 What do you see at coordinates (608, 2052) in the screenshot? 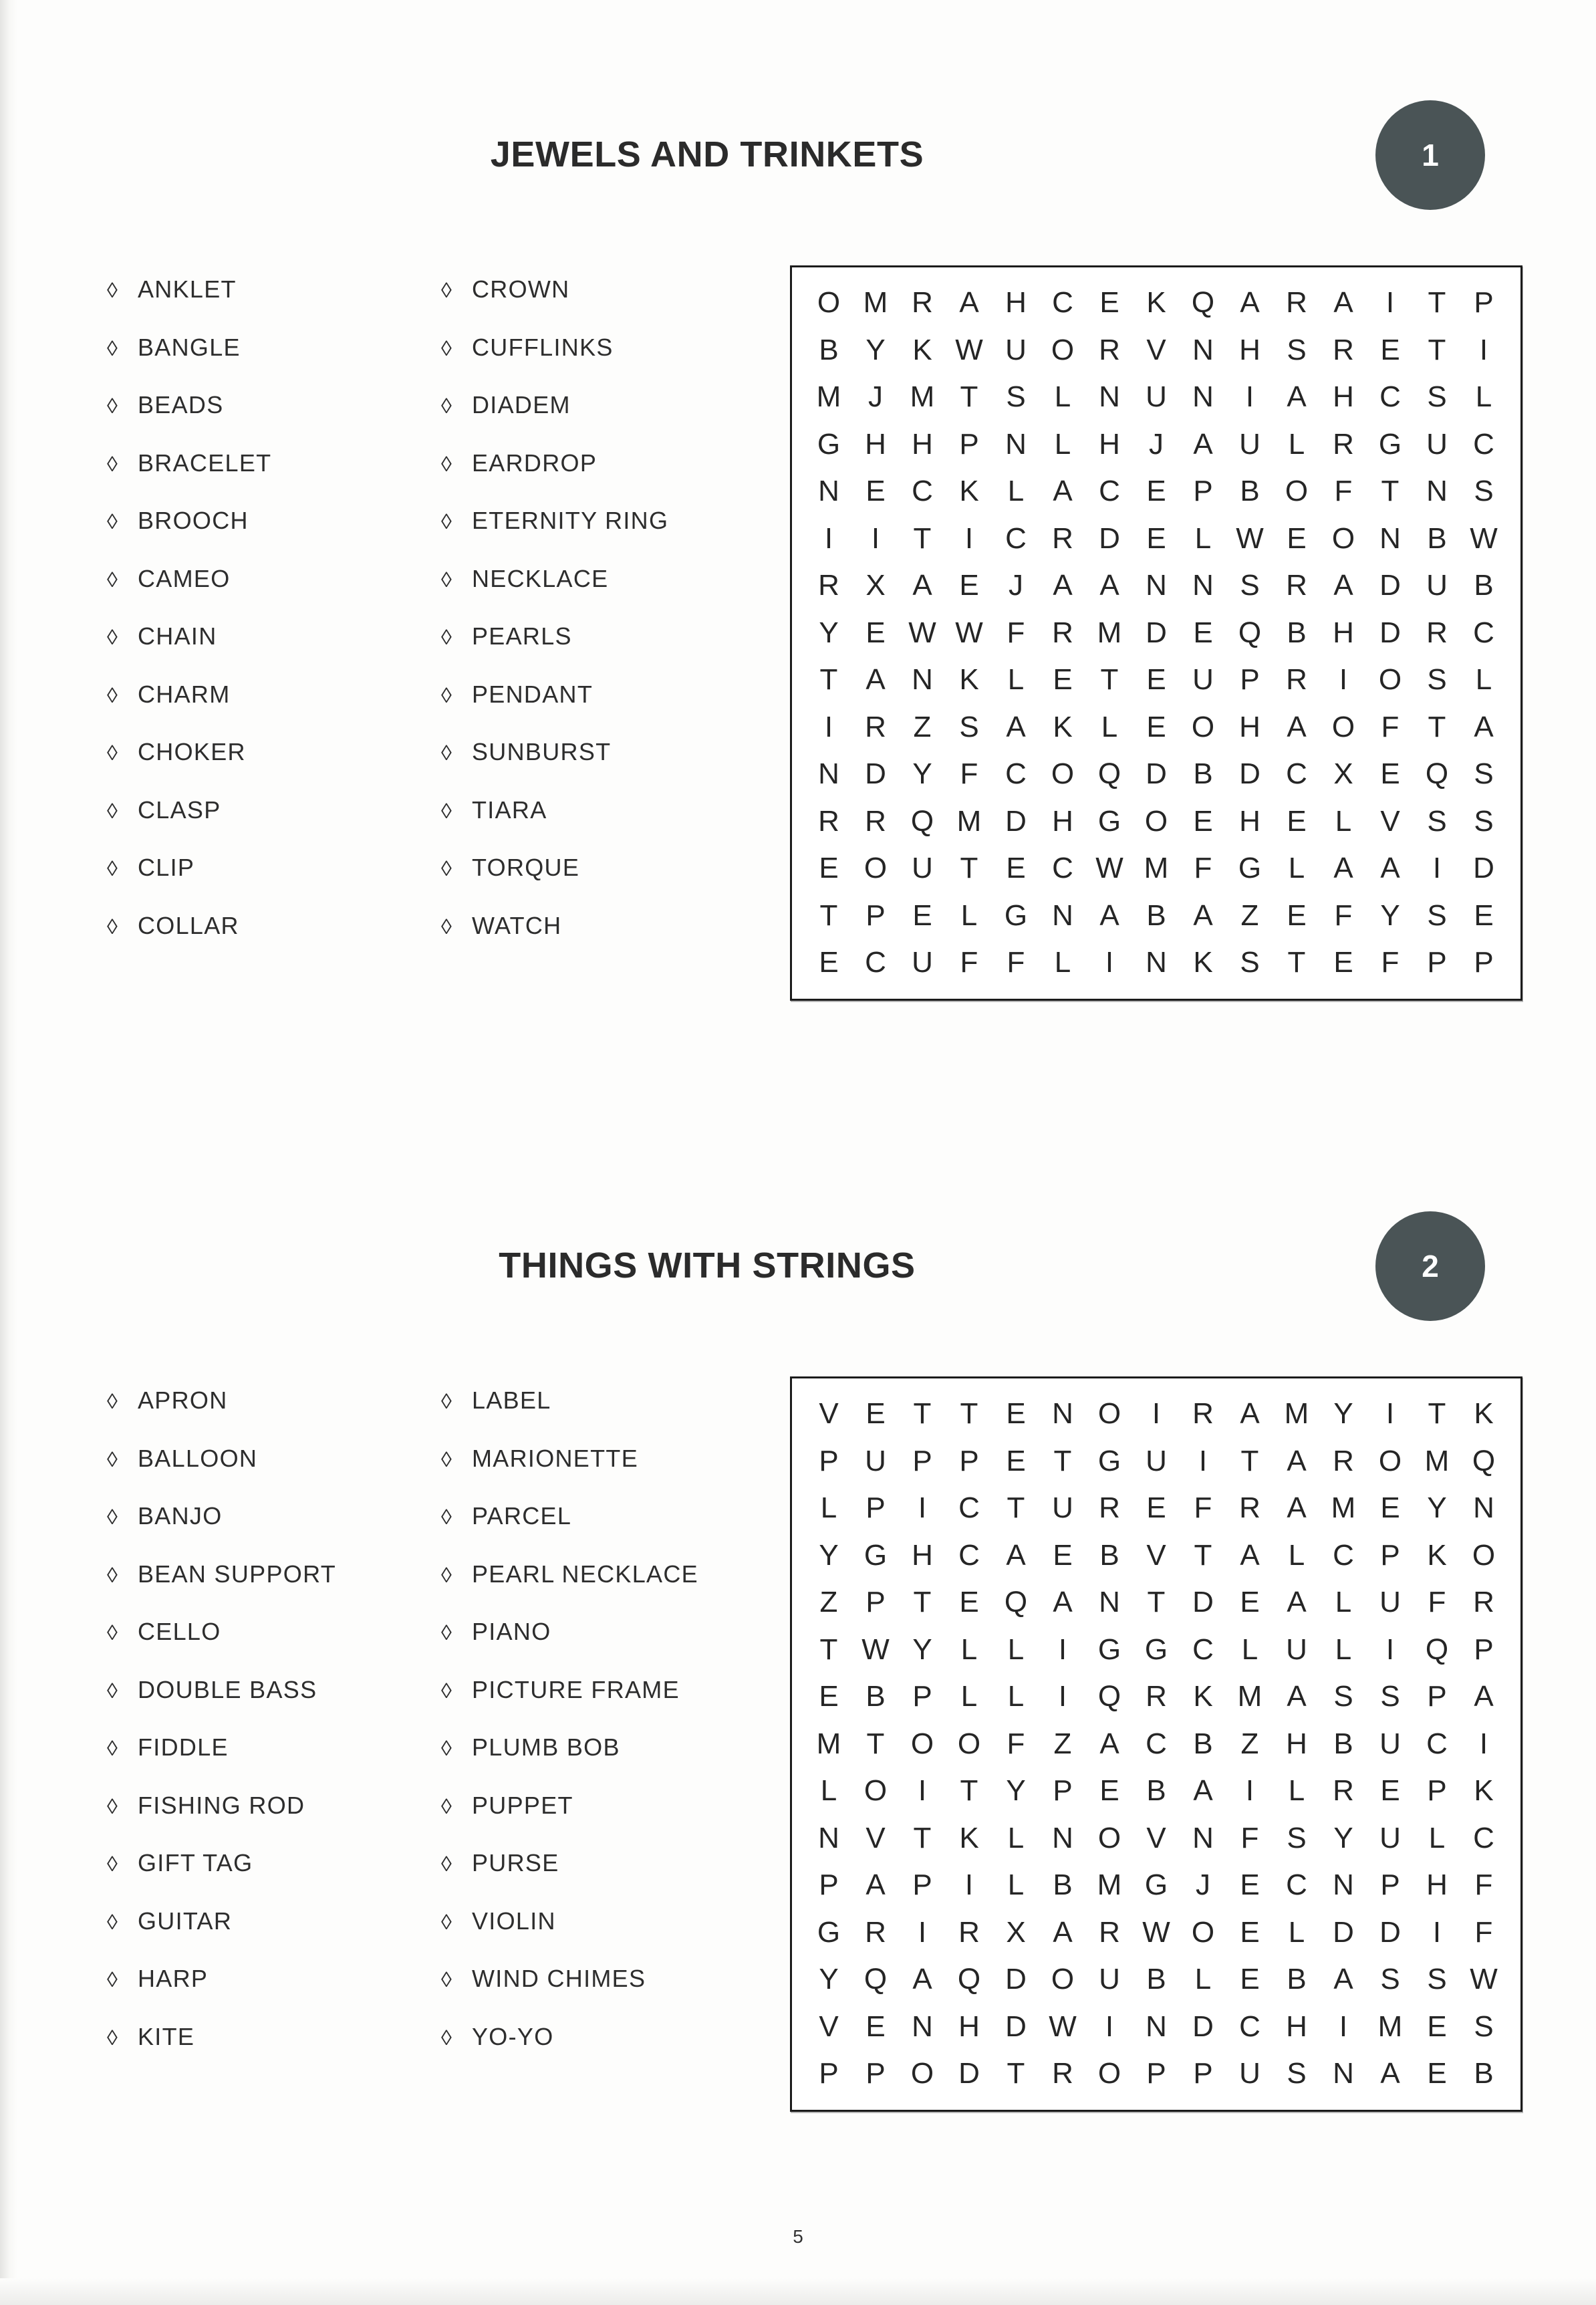
I see `word-list-item: ◊ YO-YO` at bounding box center [608, 2052].